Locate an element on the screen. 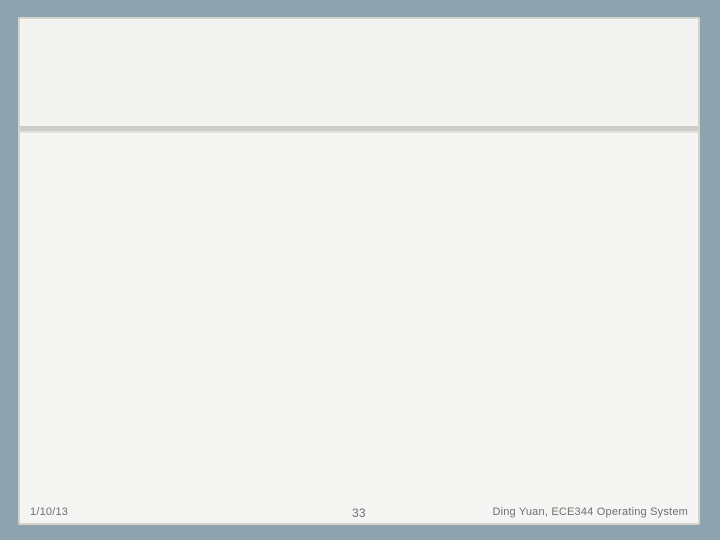 This screenshot has width=720, height=540. footer-date: 1/10/13 is located at coordinates (49, 512).